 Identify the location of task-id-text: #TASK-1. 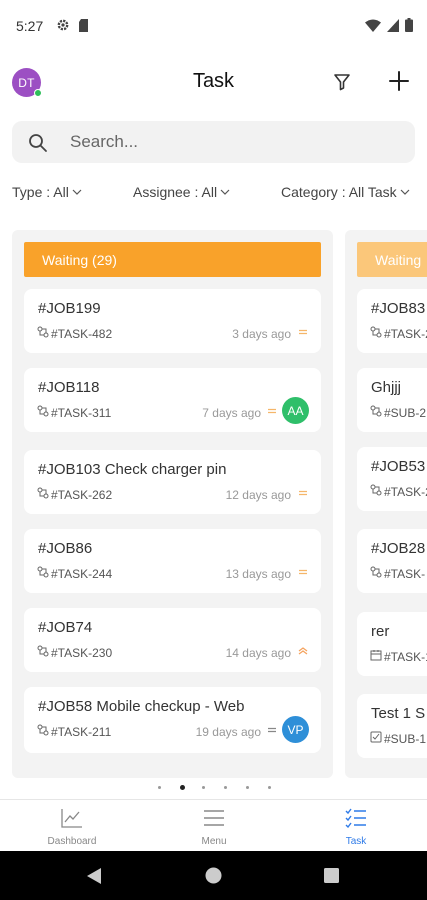
(405, 656).